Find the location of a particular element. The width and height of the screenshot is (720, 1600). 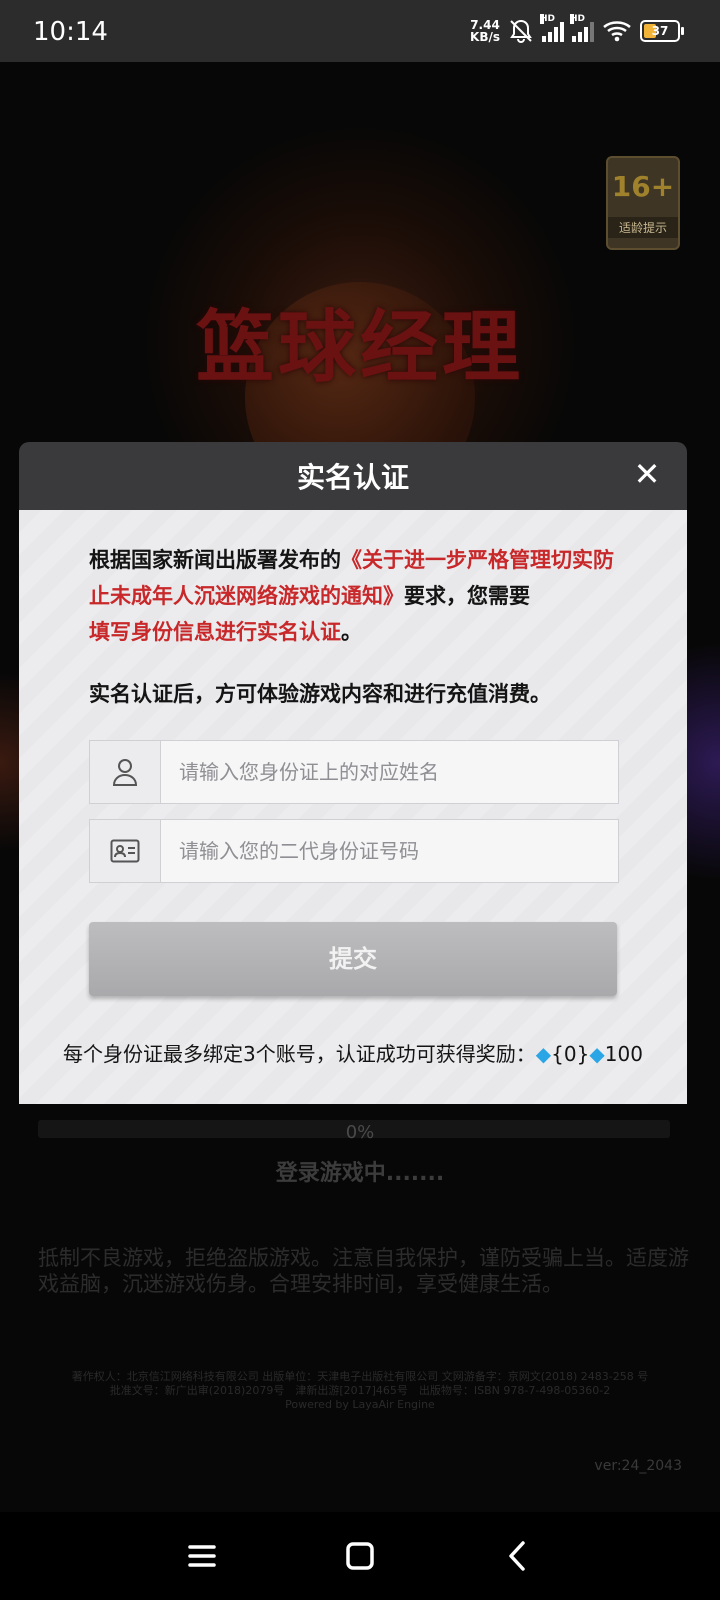

game-logo: 篮球经理 is located at coordinates (359, 348).